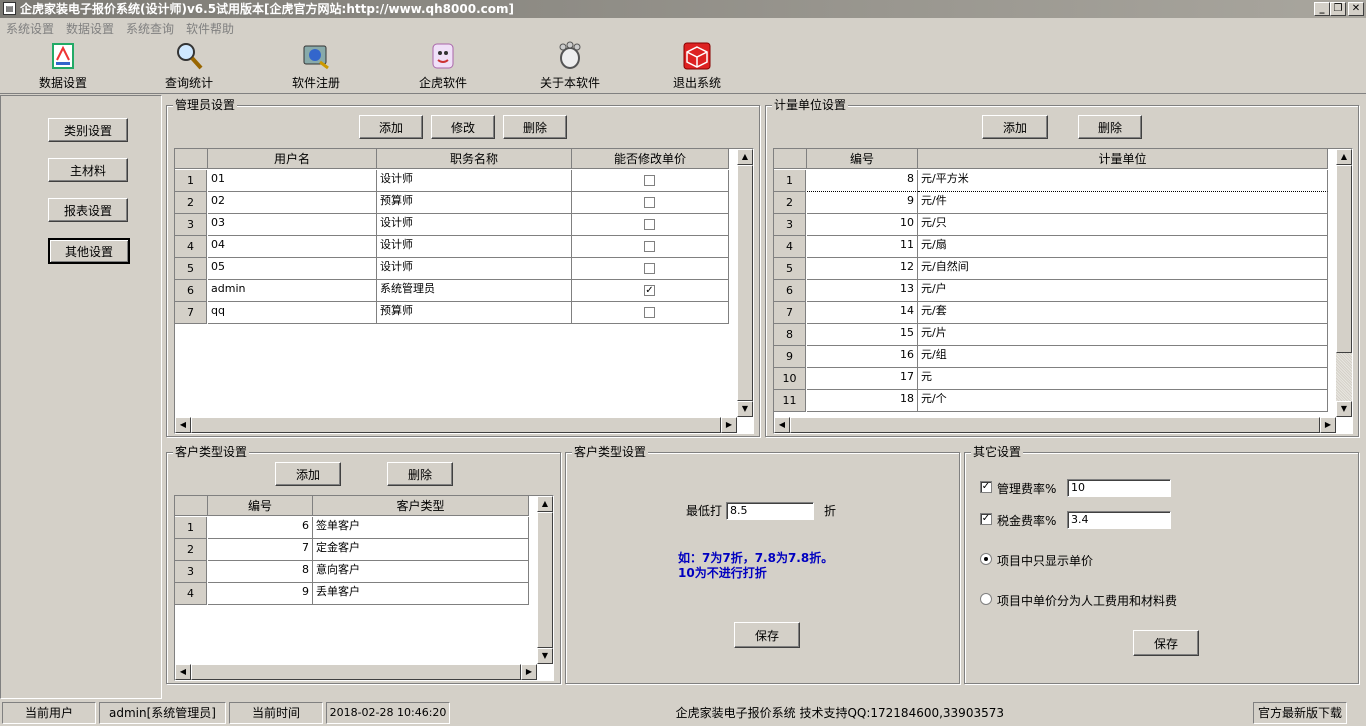 The height and width of the screenshot is (726, 1366). I want to click on unit-name-cell: 元/件, so click(1123, 203).